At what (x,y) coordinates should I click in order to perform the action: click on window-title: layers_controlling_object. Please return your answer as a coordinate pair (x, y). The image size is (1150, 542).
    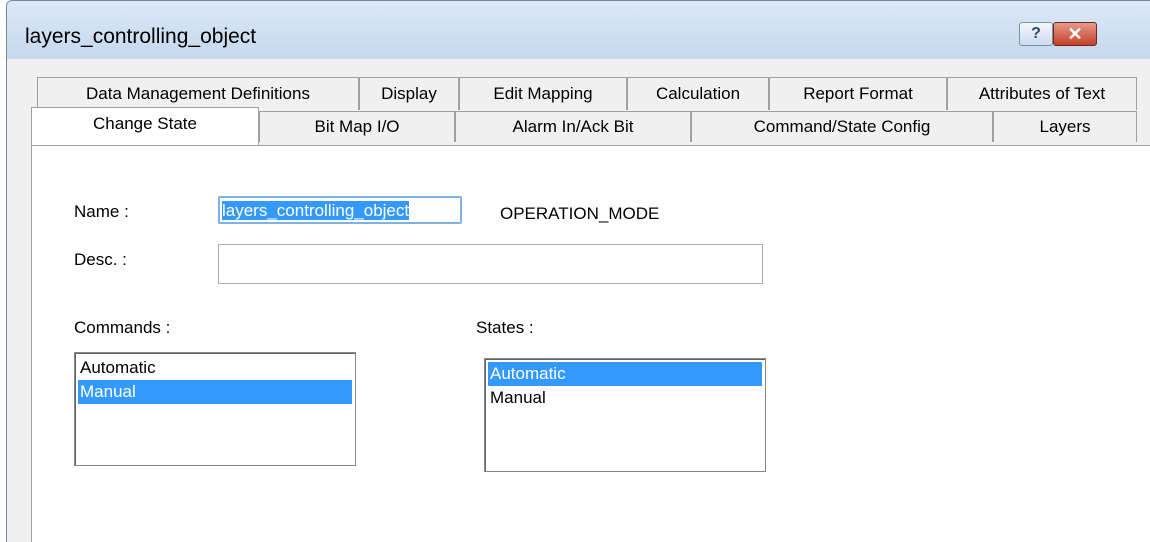
    Looking at the image, I should click on (141, 36).